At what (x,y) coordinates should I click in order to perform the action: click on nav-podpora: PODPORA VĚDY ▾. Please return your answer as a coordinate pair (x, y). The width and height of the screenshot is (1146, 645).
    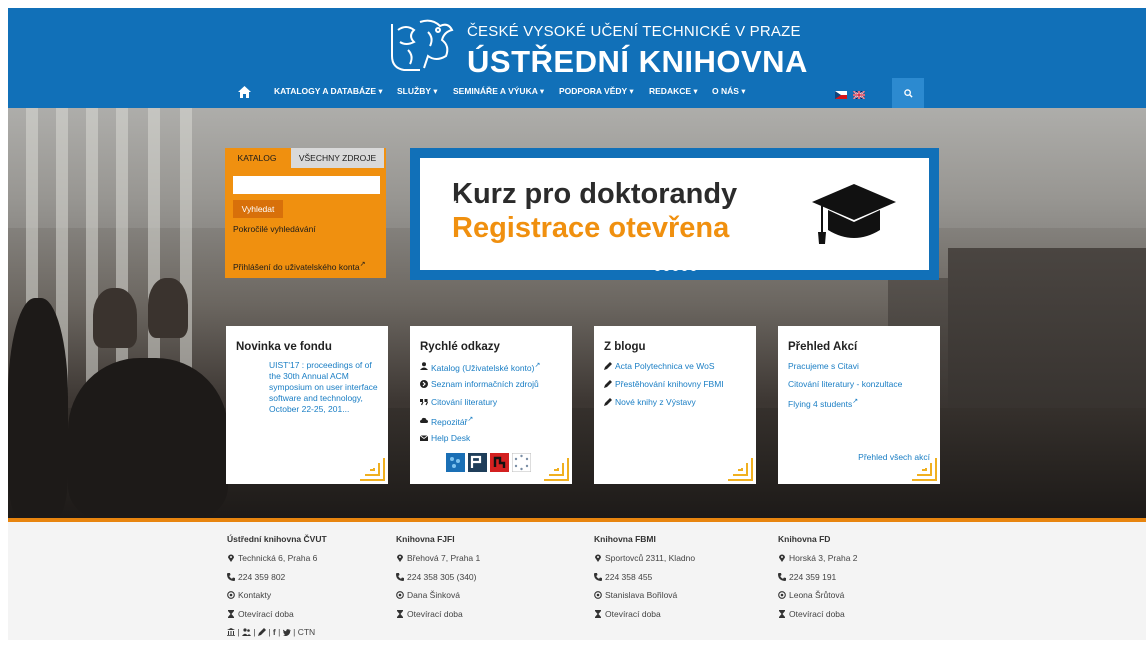
    Looking at the image, I should click on (596, 91).